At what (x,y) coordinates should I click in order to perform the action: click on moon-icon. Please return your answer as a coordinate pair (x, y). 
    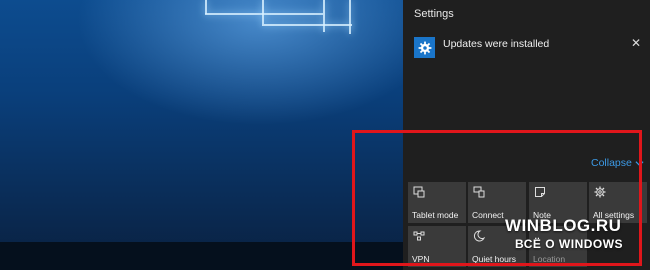
    Looking at the image, I should click on (479, 236).